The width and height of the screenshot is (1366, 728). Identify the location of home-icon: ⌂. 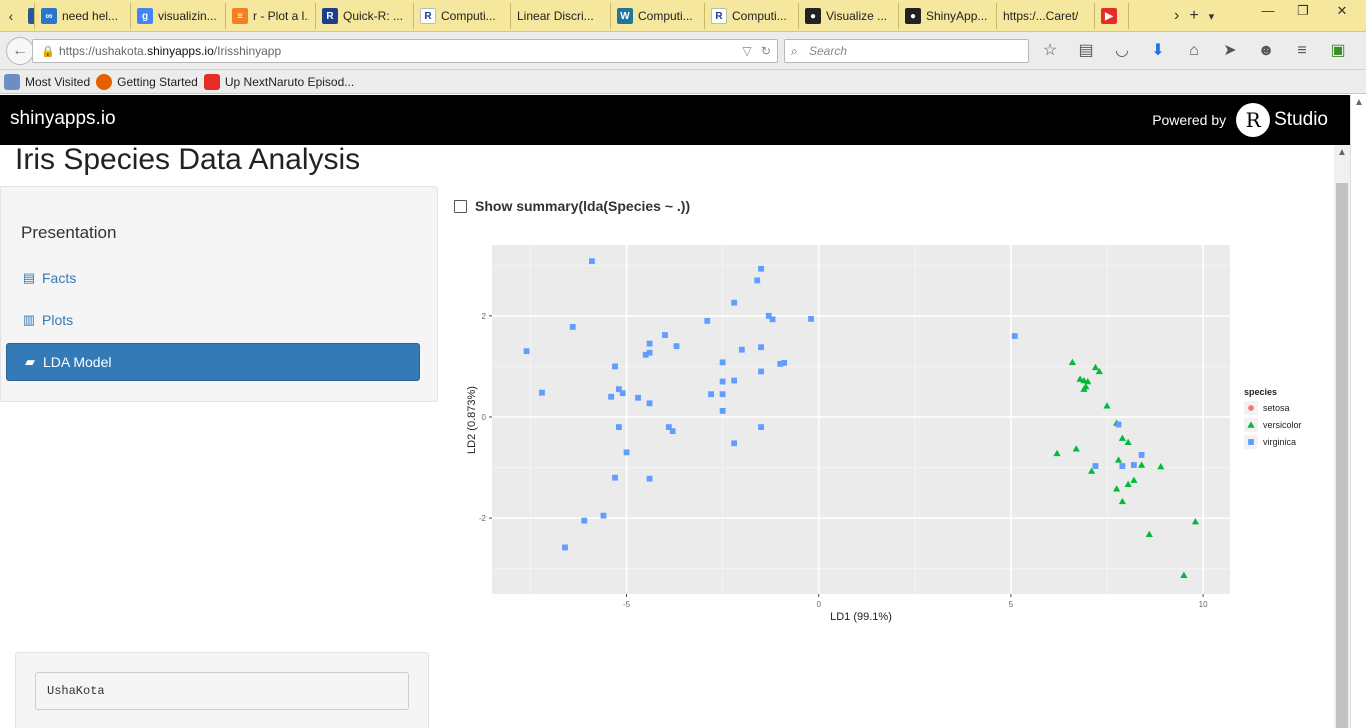
(1194, 51).